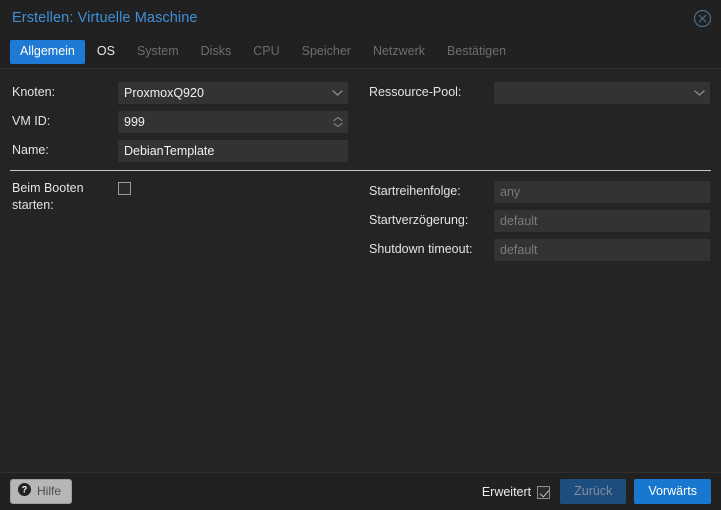 The height and width of the screenshot is (510, 721). What do you see at coordinates (134, 121) in the screenshot?
I see `vmid-value: 999` at bounding box center [134, 121].